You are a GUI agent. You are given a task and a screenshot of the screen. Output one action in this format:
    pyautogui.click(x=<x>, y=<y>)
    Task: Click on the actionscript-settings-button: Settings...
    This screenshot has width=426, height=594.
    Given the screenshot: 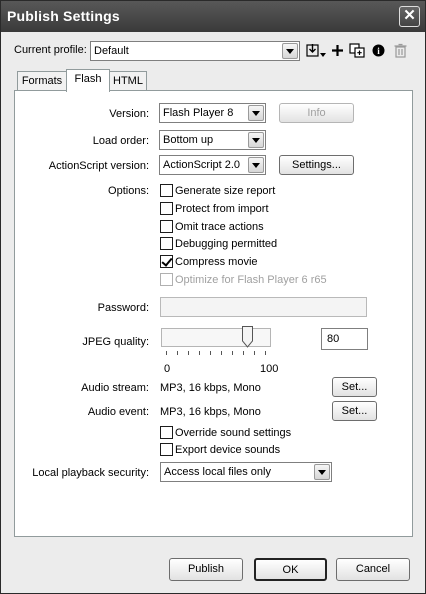 What is the action you would take?
    pyautogui.click(x=316, y=165)
    